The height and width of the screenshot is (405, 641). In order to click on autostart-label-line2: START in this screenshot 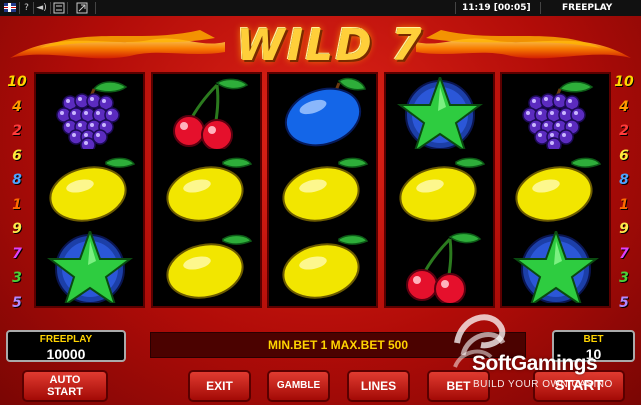, I will do `click(65, 392)`.